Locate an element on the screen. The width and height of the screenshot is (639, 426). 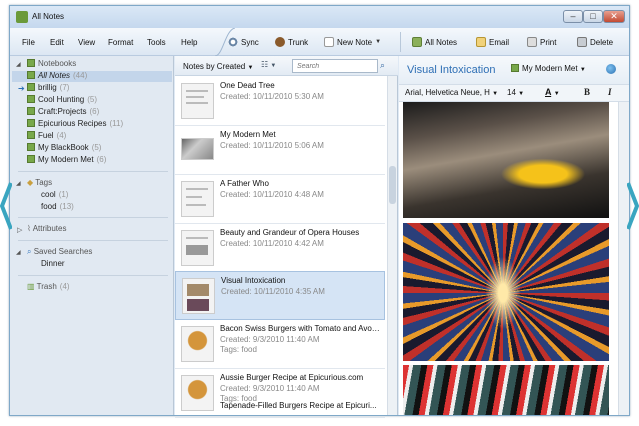
note-created: Created: 10/11/2010 5:30 AM is located at coordinates (272, 96).